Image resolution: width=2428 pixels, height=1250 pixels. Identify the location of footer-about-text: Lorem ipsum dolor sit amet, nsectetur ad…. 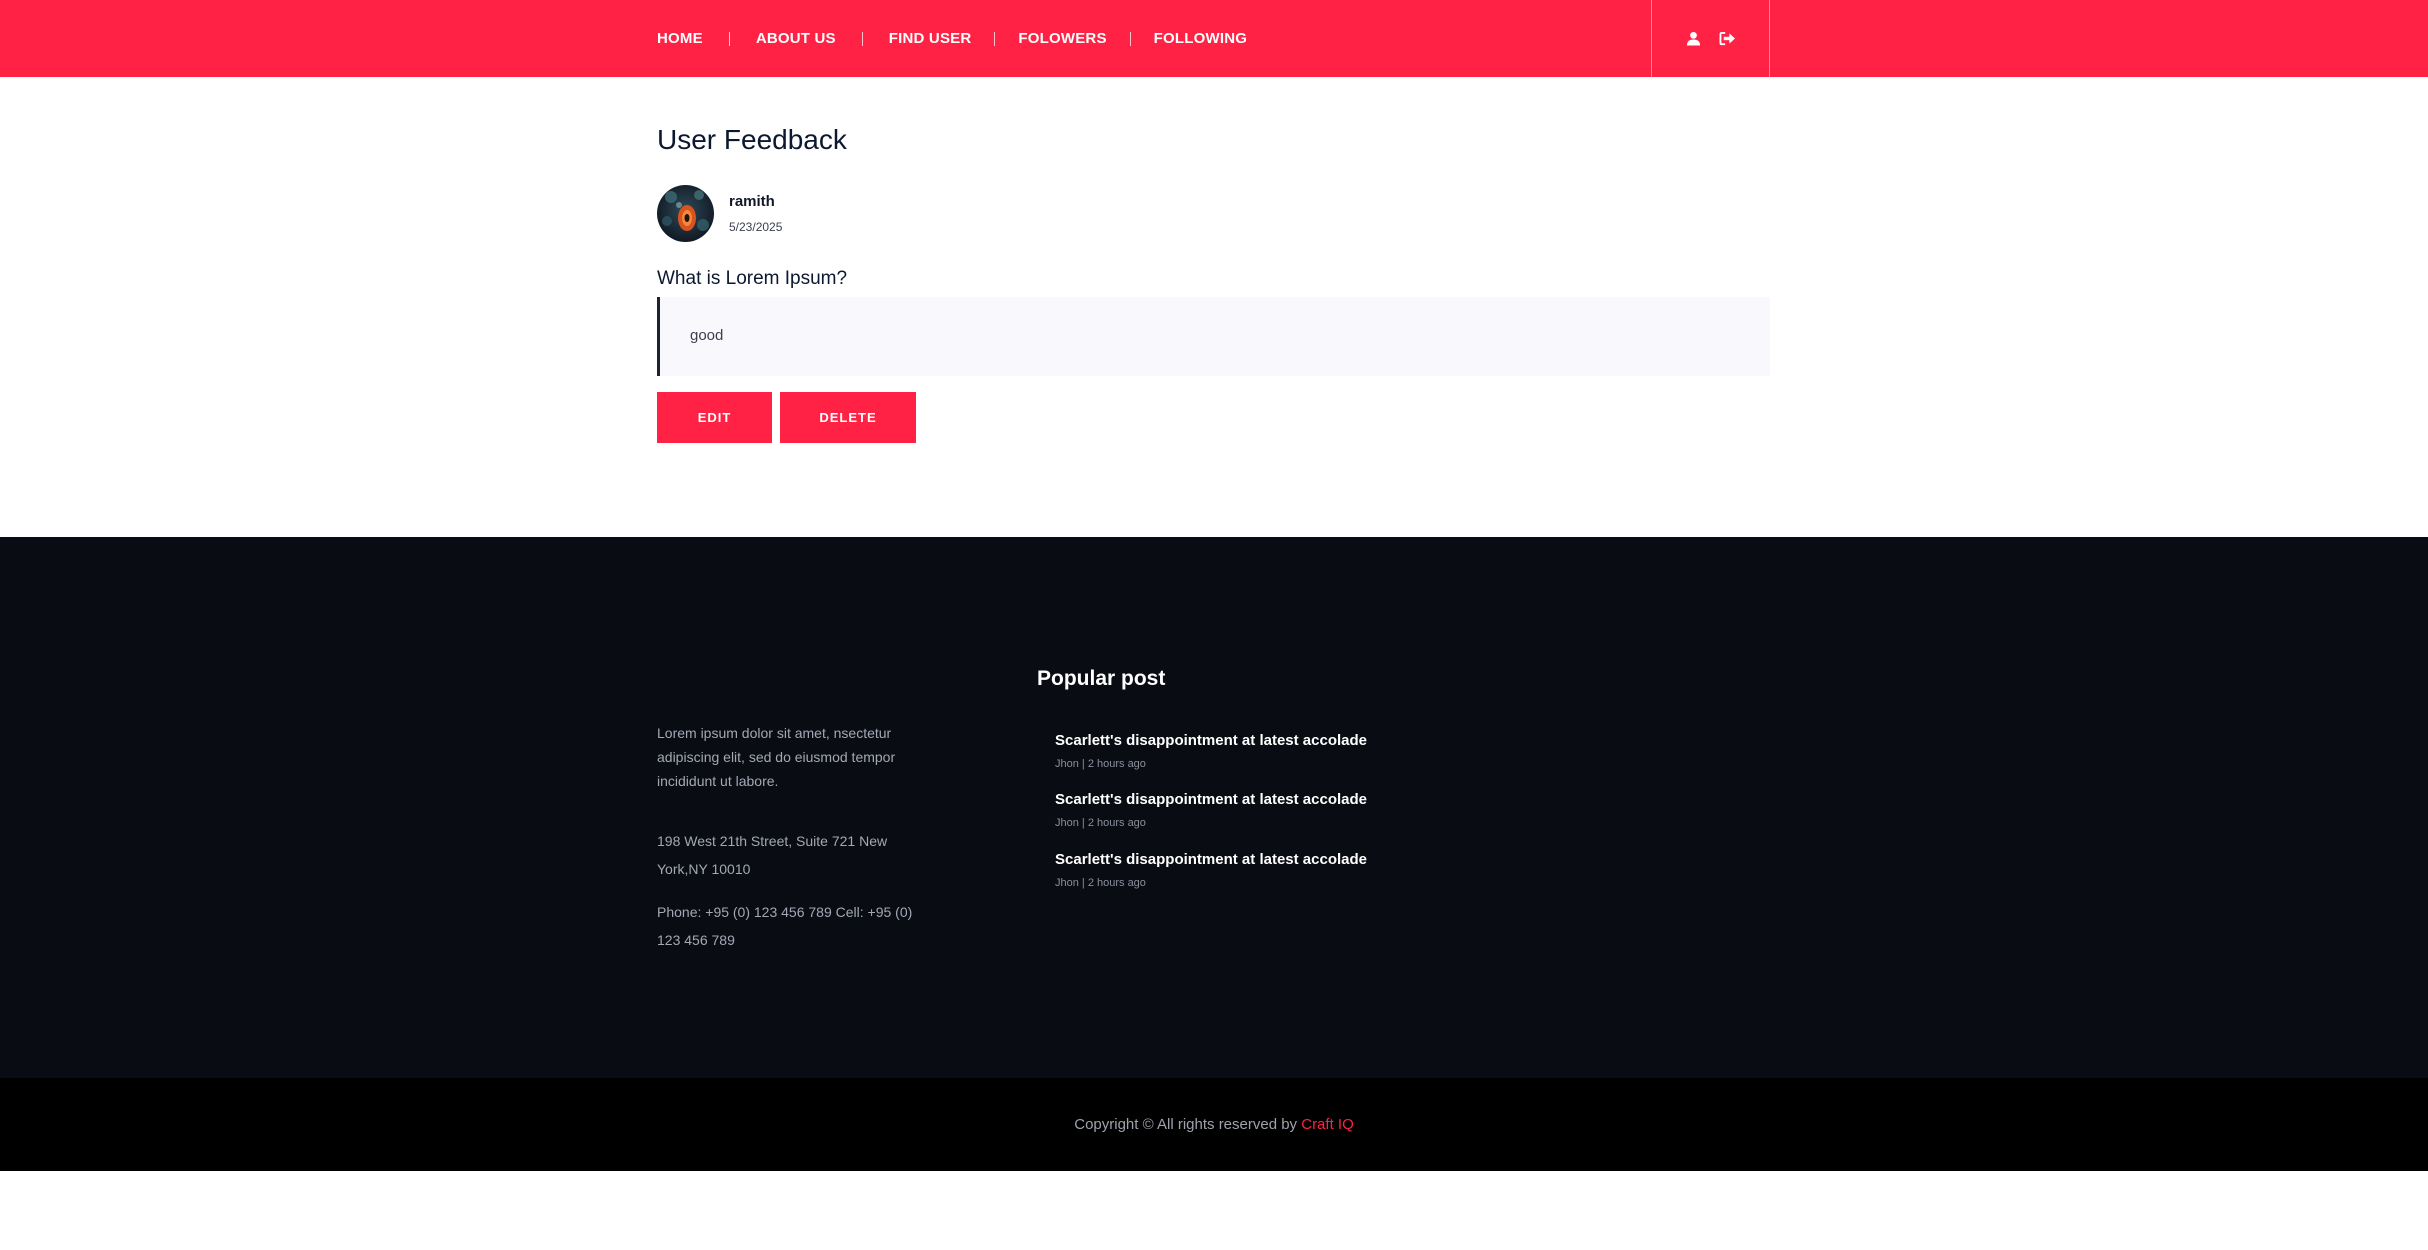
(776, 757).